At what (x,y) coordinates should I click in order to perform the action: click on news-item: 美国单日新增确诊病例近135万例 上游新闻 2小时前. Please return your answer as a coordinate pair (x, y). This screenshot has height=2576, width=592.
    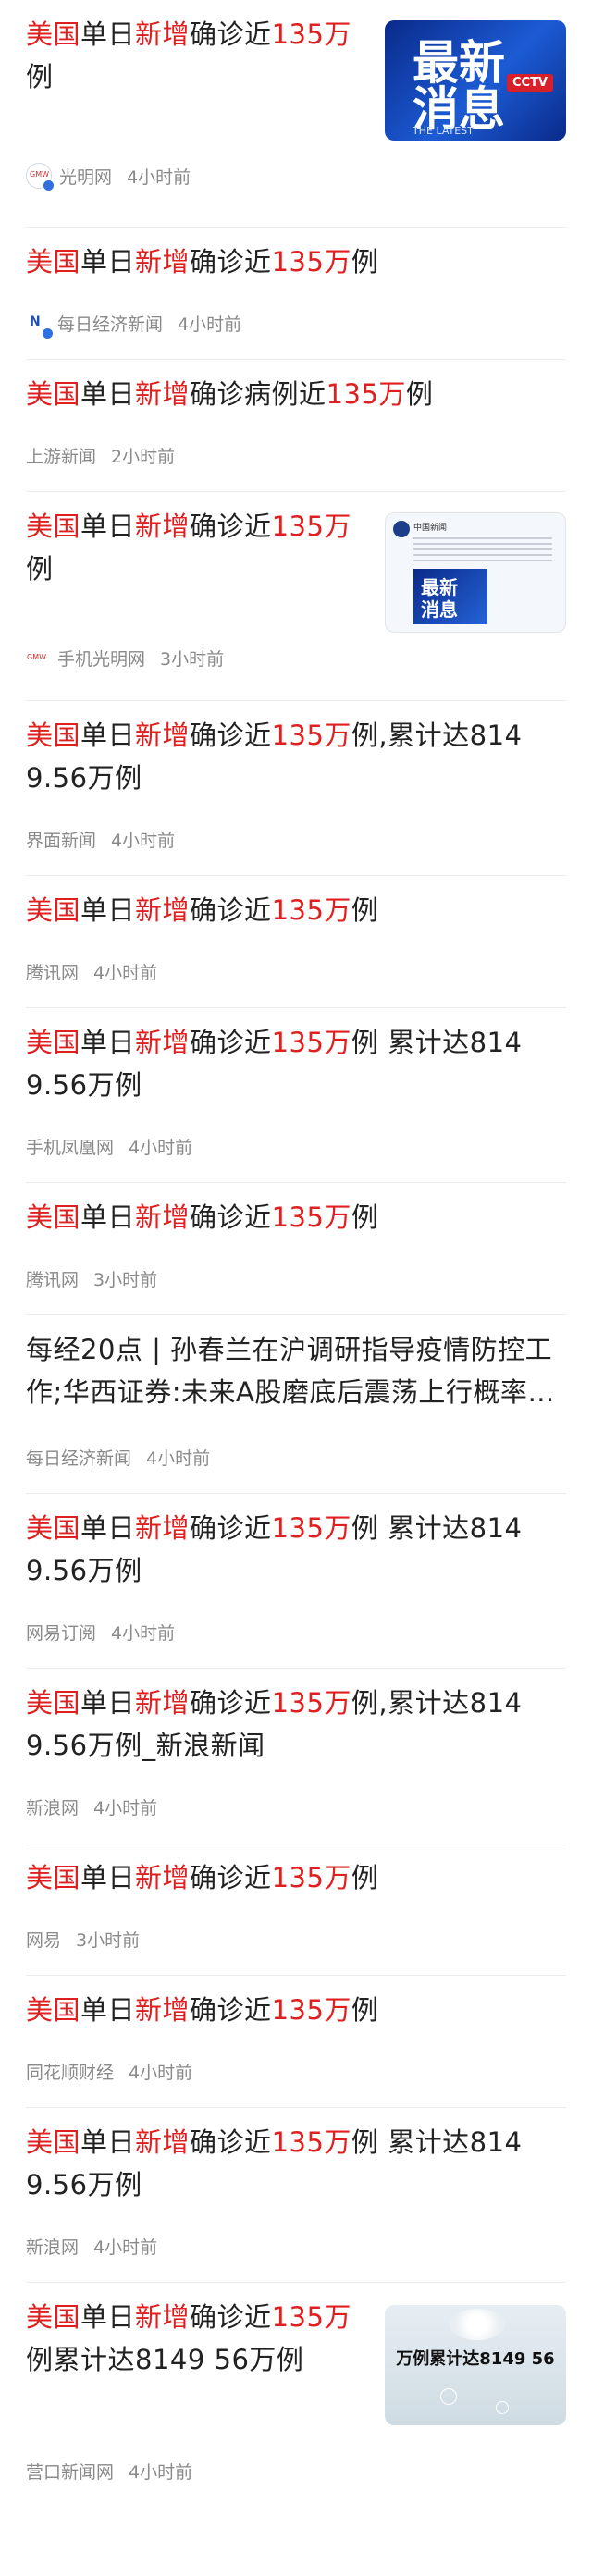
    Looking at the image, I should click on (296, 426).